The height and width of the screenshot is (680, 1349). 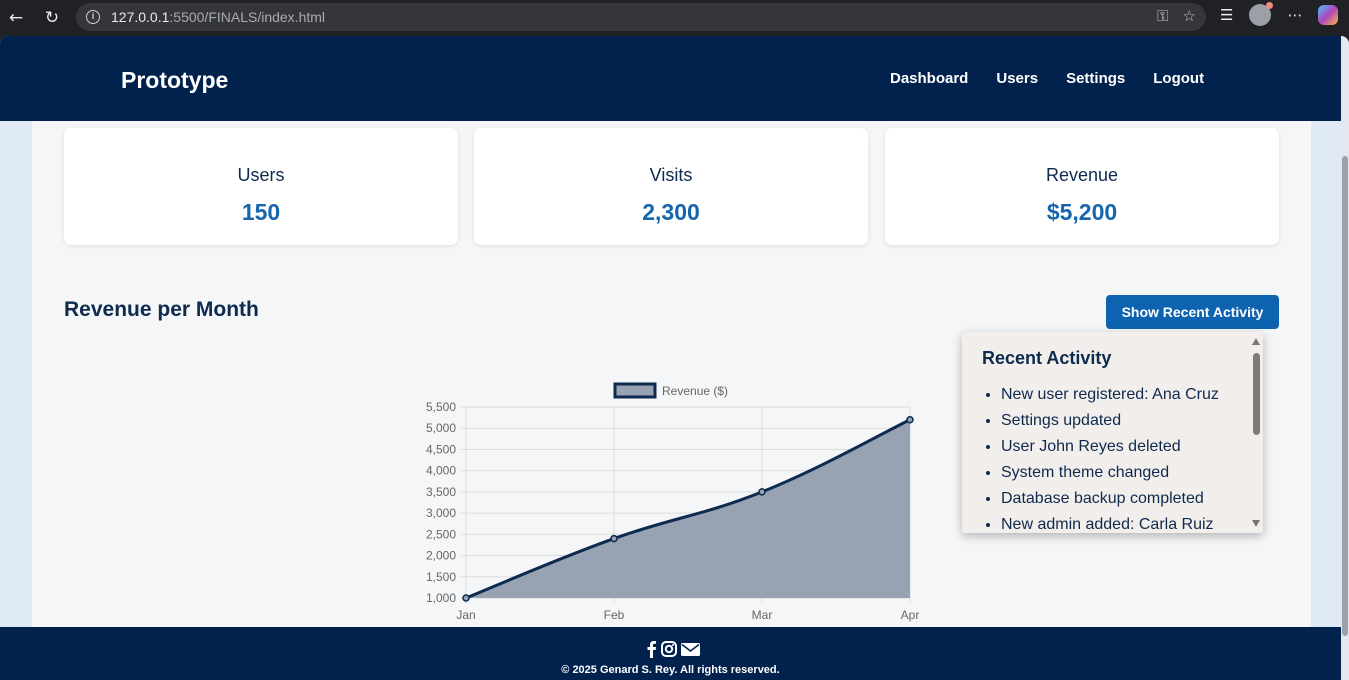 What do you see at coordinates (762, 615) in the screenshot?
I see `x-tick-label: Mar` at bounding box center [762, 615].